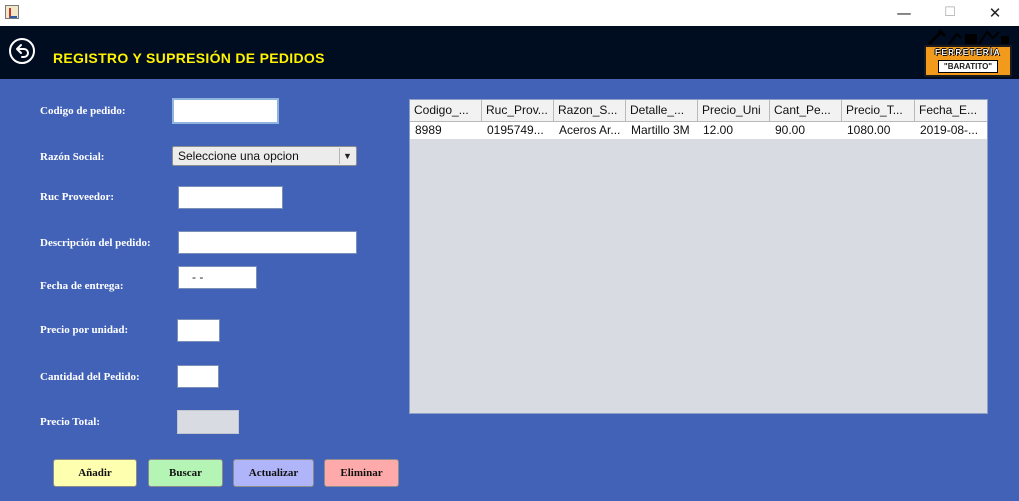 The height and width of the screenshot is (501, 1019). Describe the element at coordinates (22, 51) in the screenshot. I see `back-arrow-icon` at that location.